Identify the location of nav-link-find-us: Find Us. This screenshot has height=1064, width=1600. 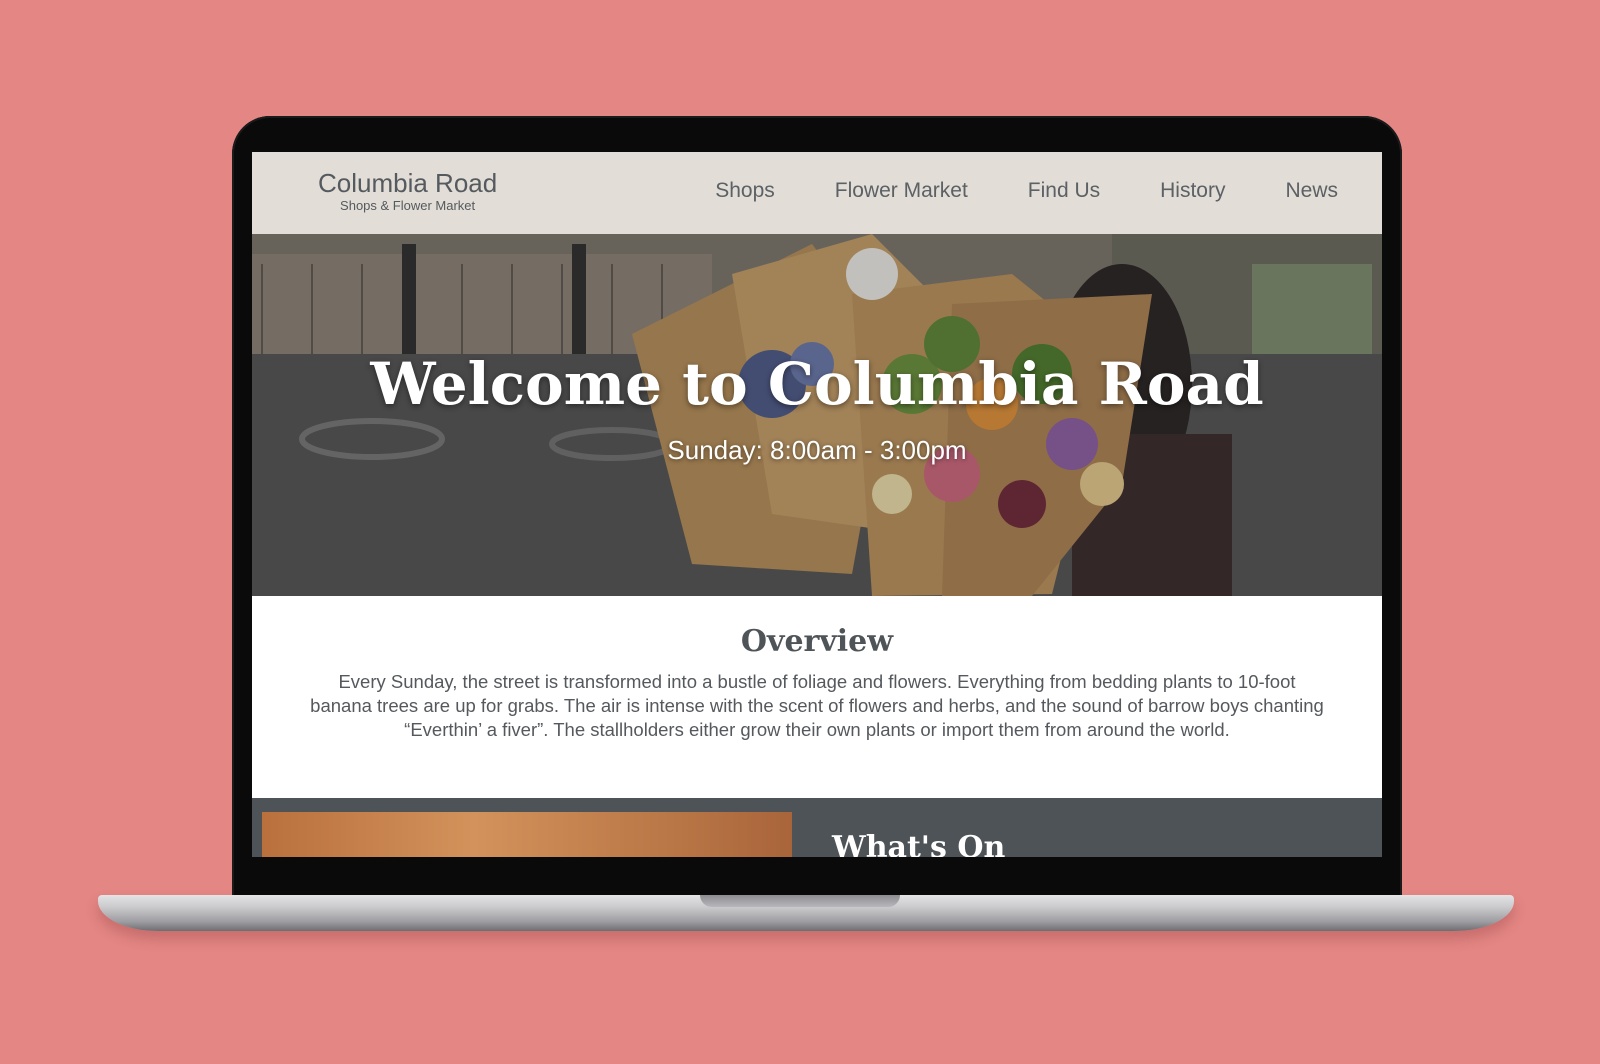
(1064, 191).